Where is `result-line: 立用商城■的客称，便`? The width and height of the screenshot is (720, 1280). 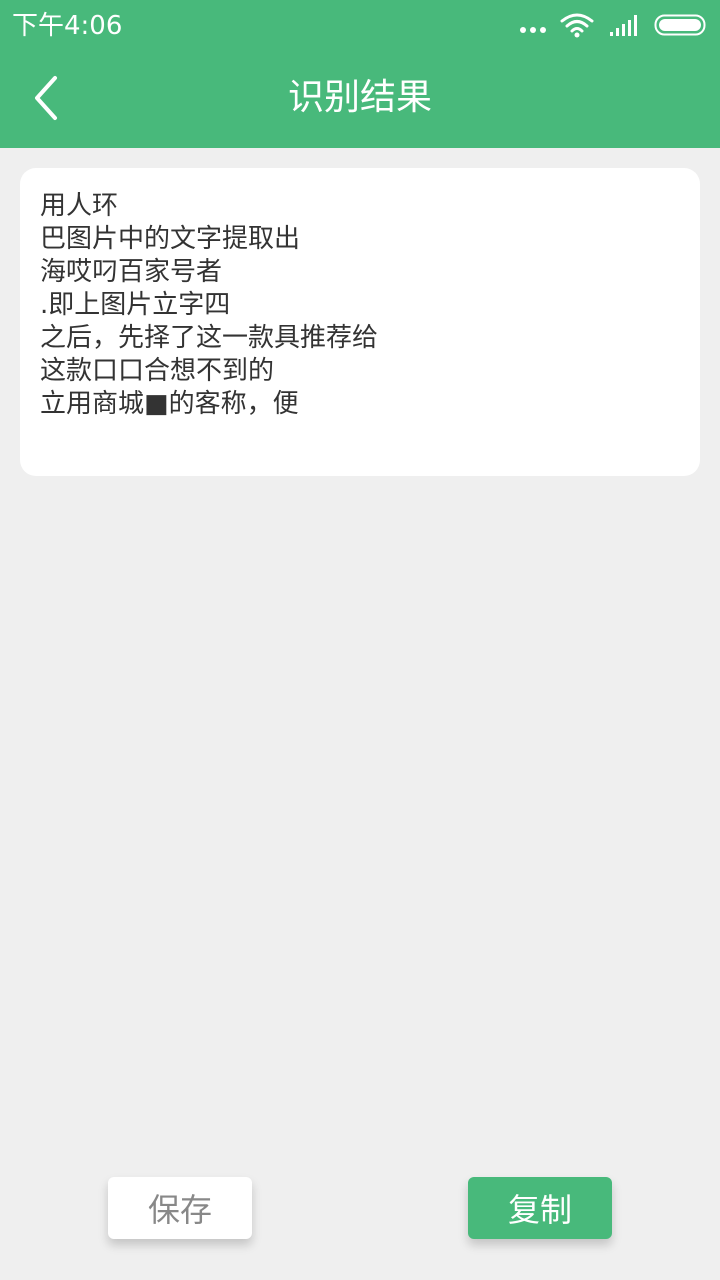
result-line: 立用商城■的客称，便 is located at coordinates (169, 404).